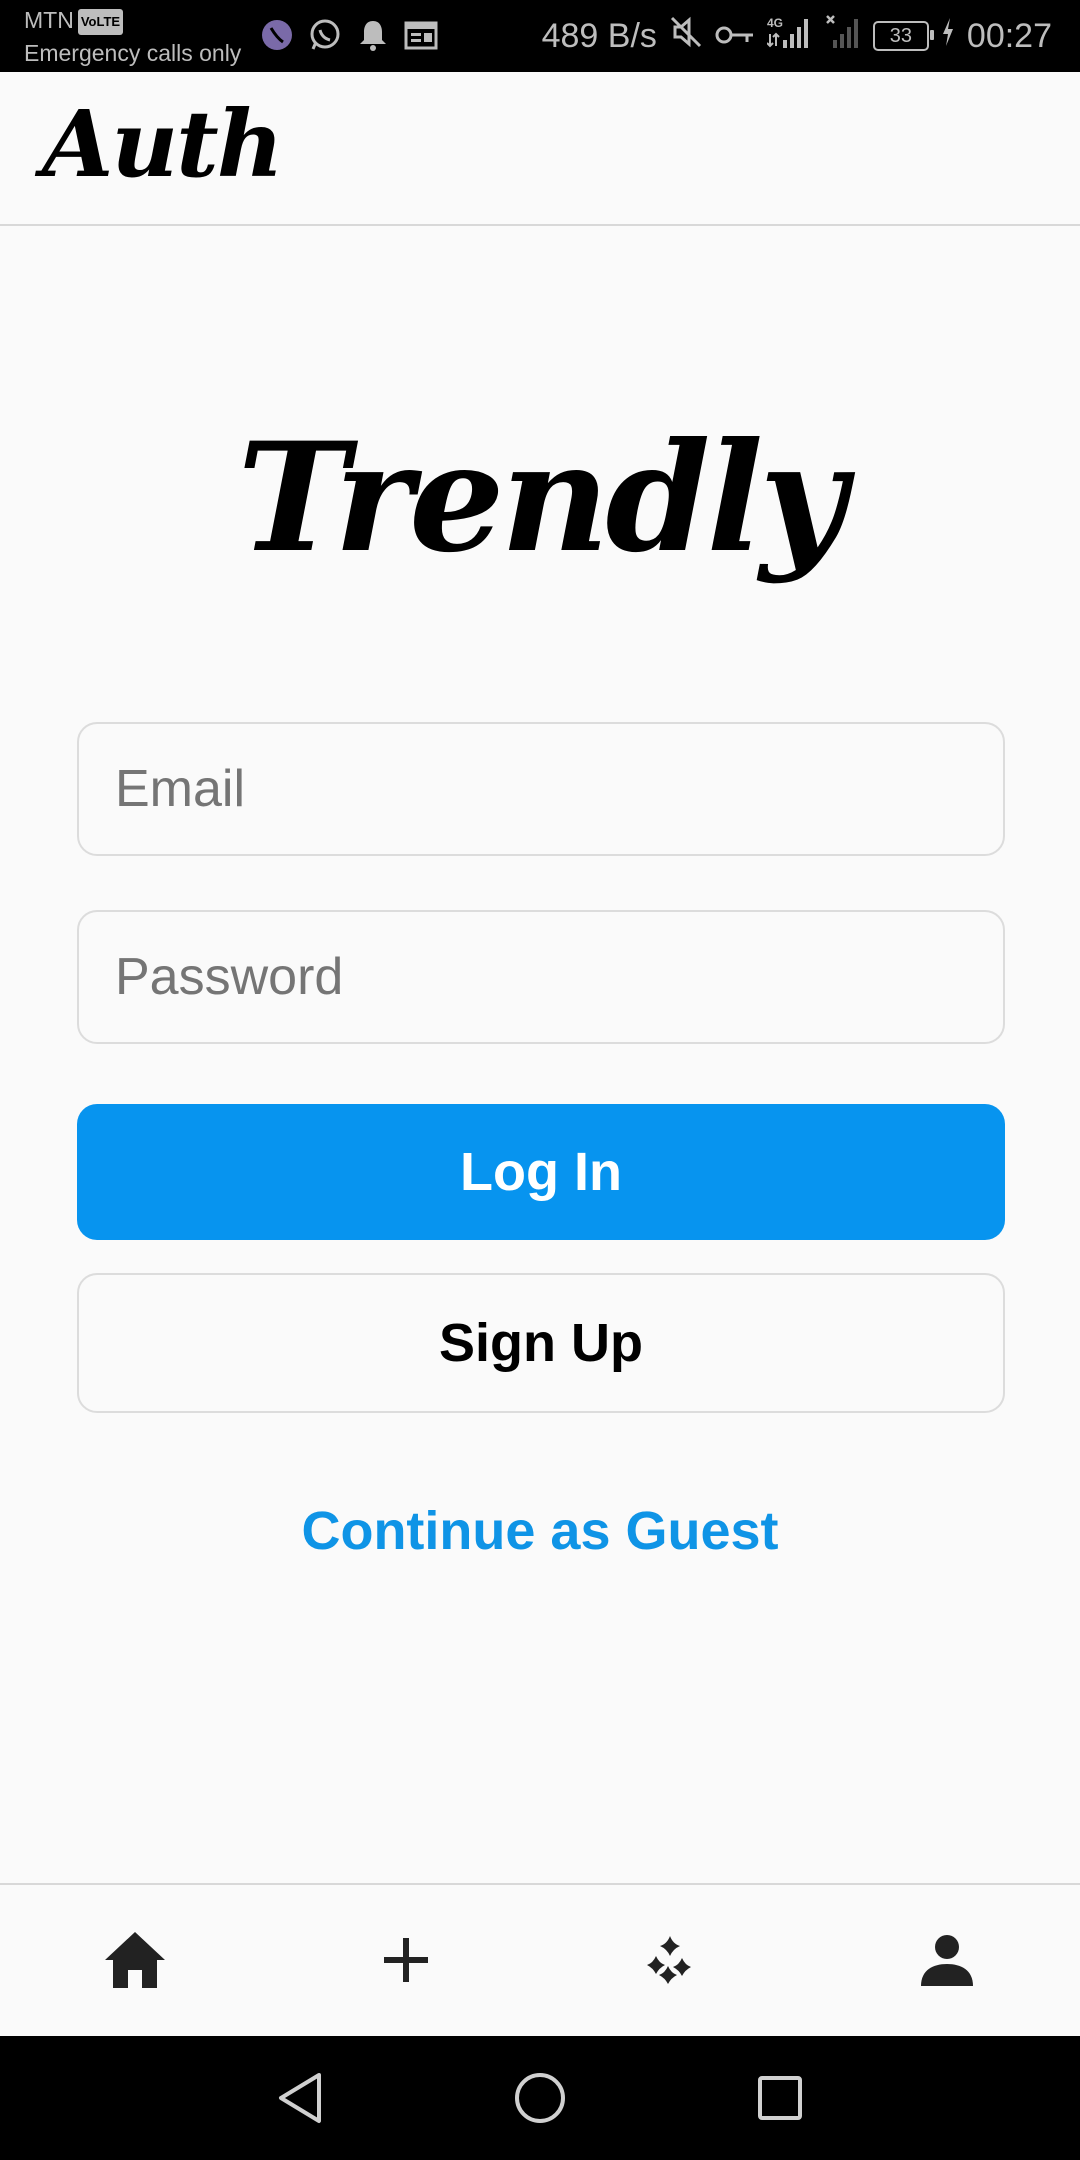 This screenshot has width=1080, height=2160. I want to click on tab-explore, so click(670, 1960).